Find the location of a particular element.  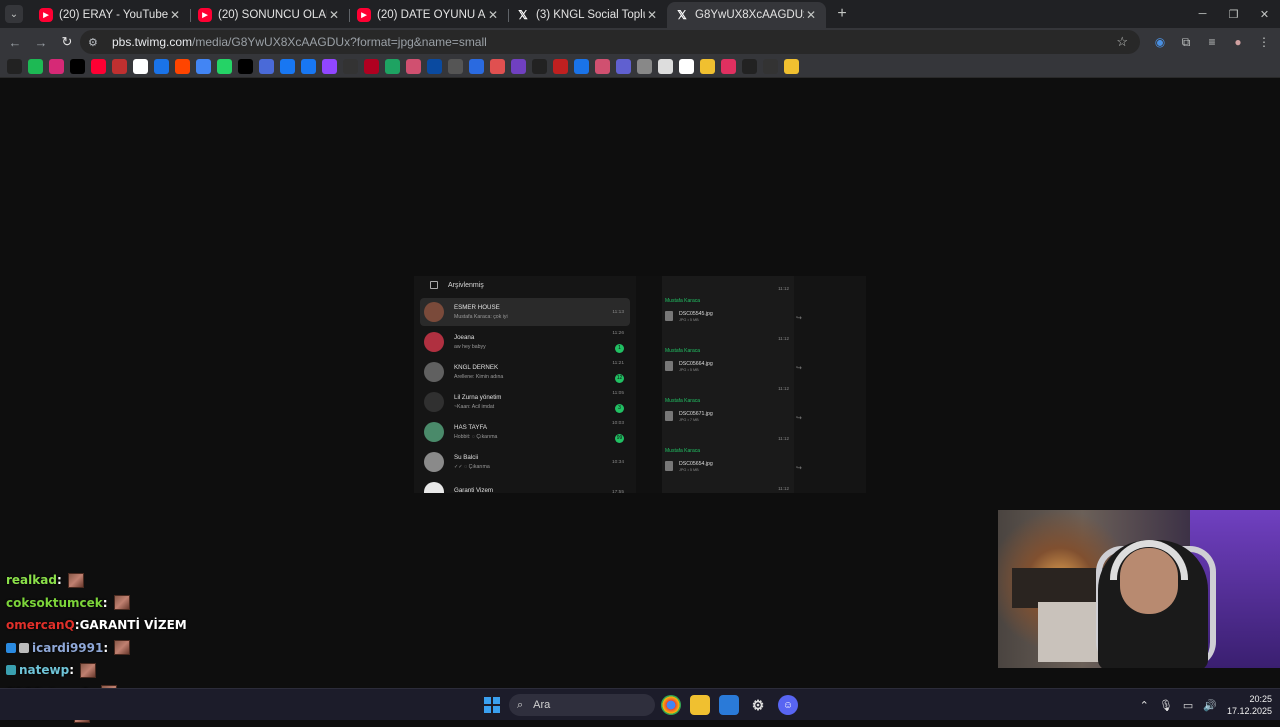

chat-name: Lil Zurna yönetim is located at coordinates (478, 397).